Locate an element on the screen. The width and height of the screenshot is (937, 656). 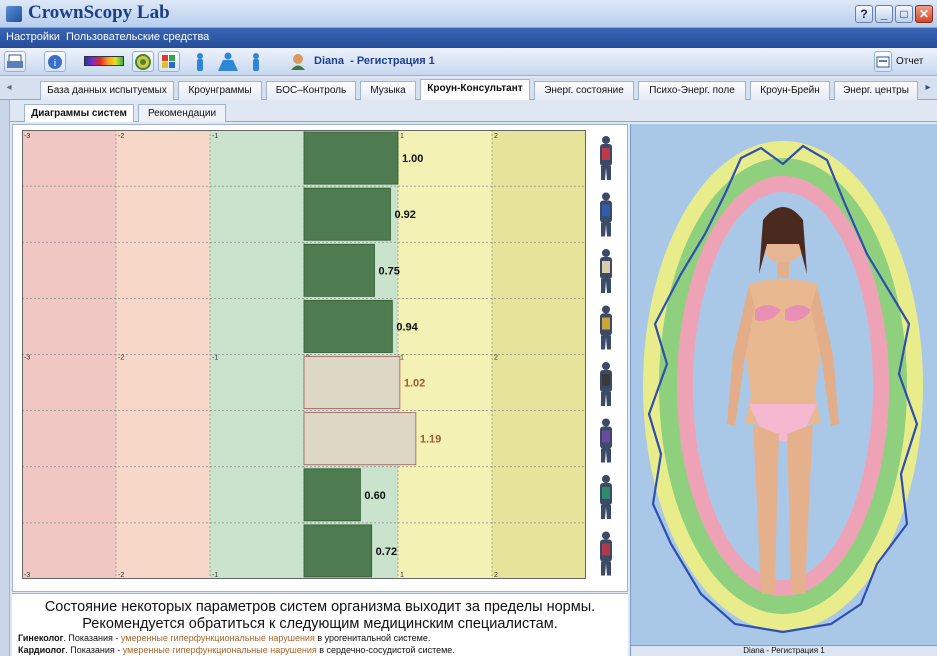
user-avatar-icon is located at coordinates (298, 61).